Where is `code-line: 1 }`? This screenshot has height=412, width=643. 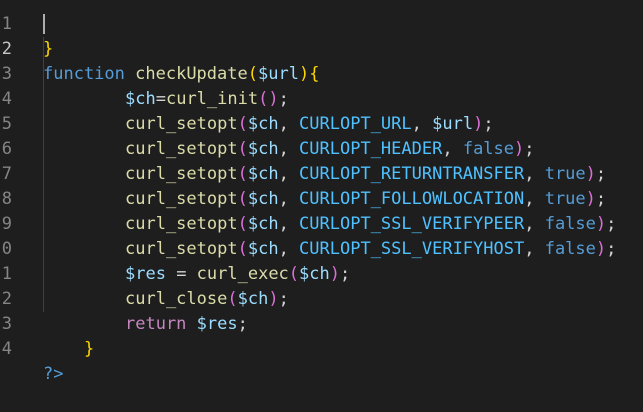 code-line: 1 } is located at coordinates (321, 29).